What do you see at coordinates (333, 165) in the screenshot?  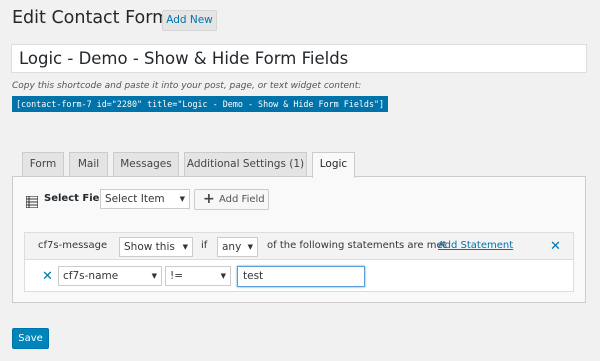 I see `tab-logic: Logic` at bounding box center [333, 165].